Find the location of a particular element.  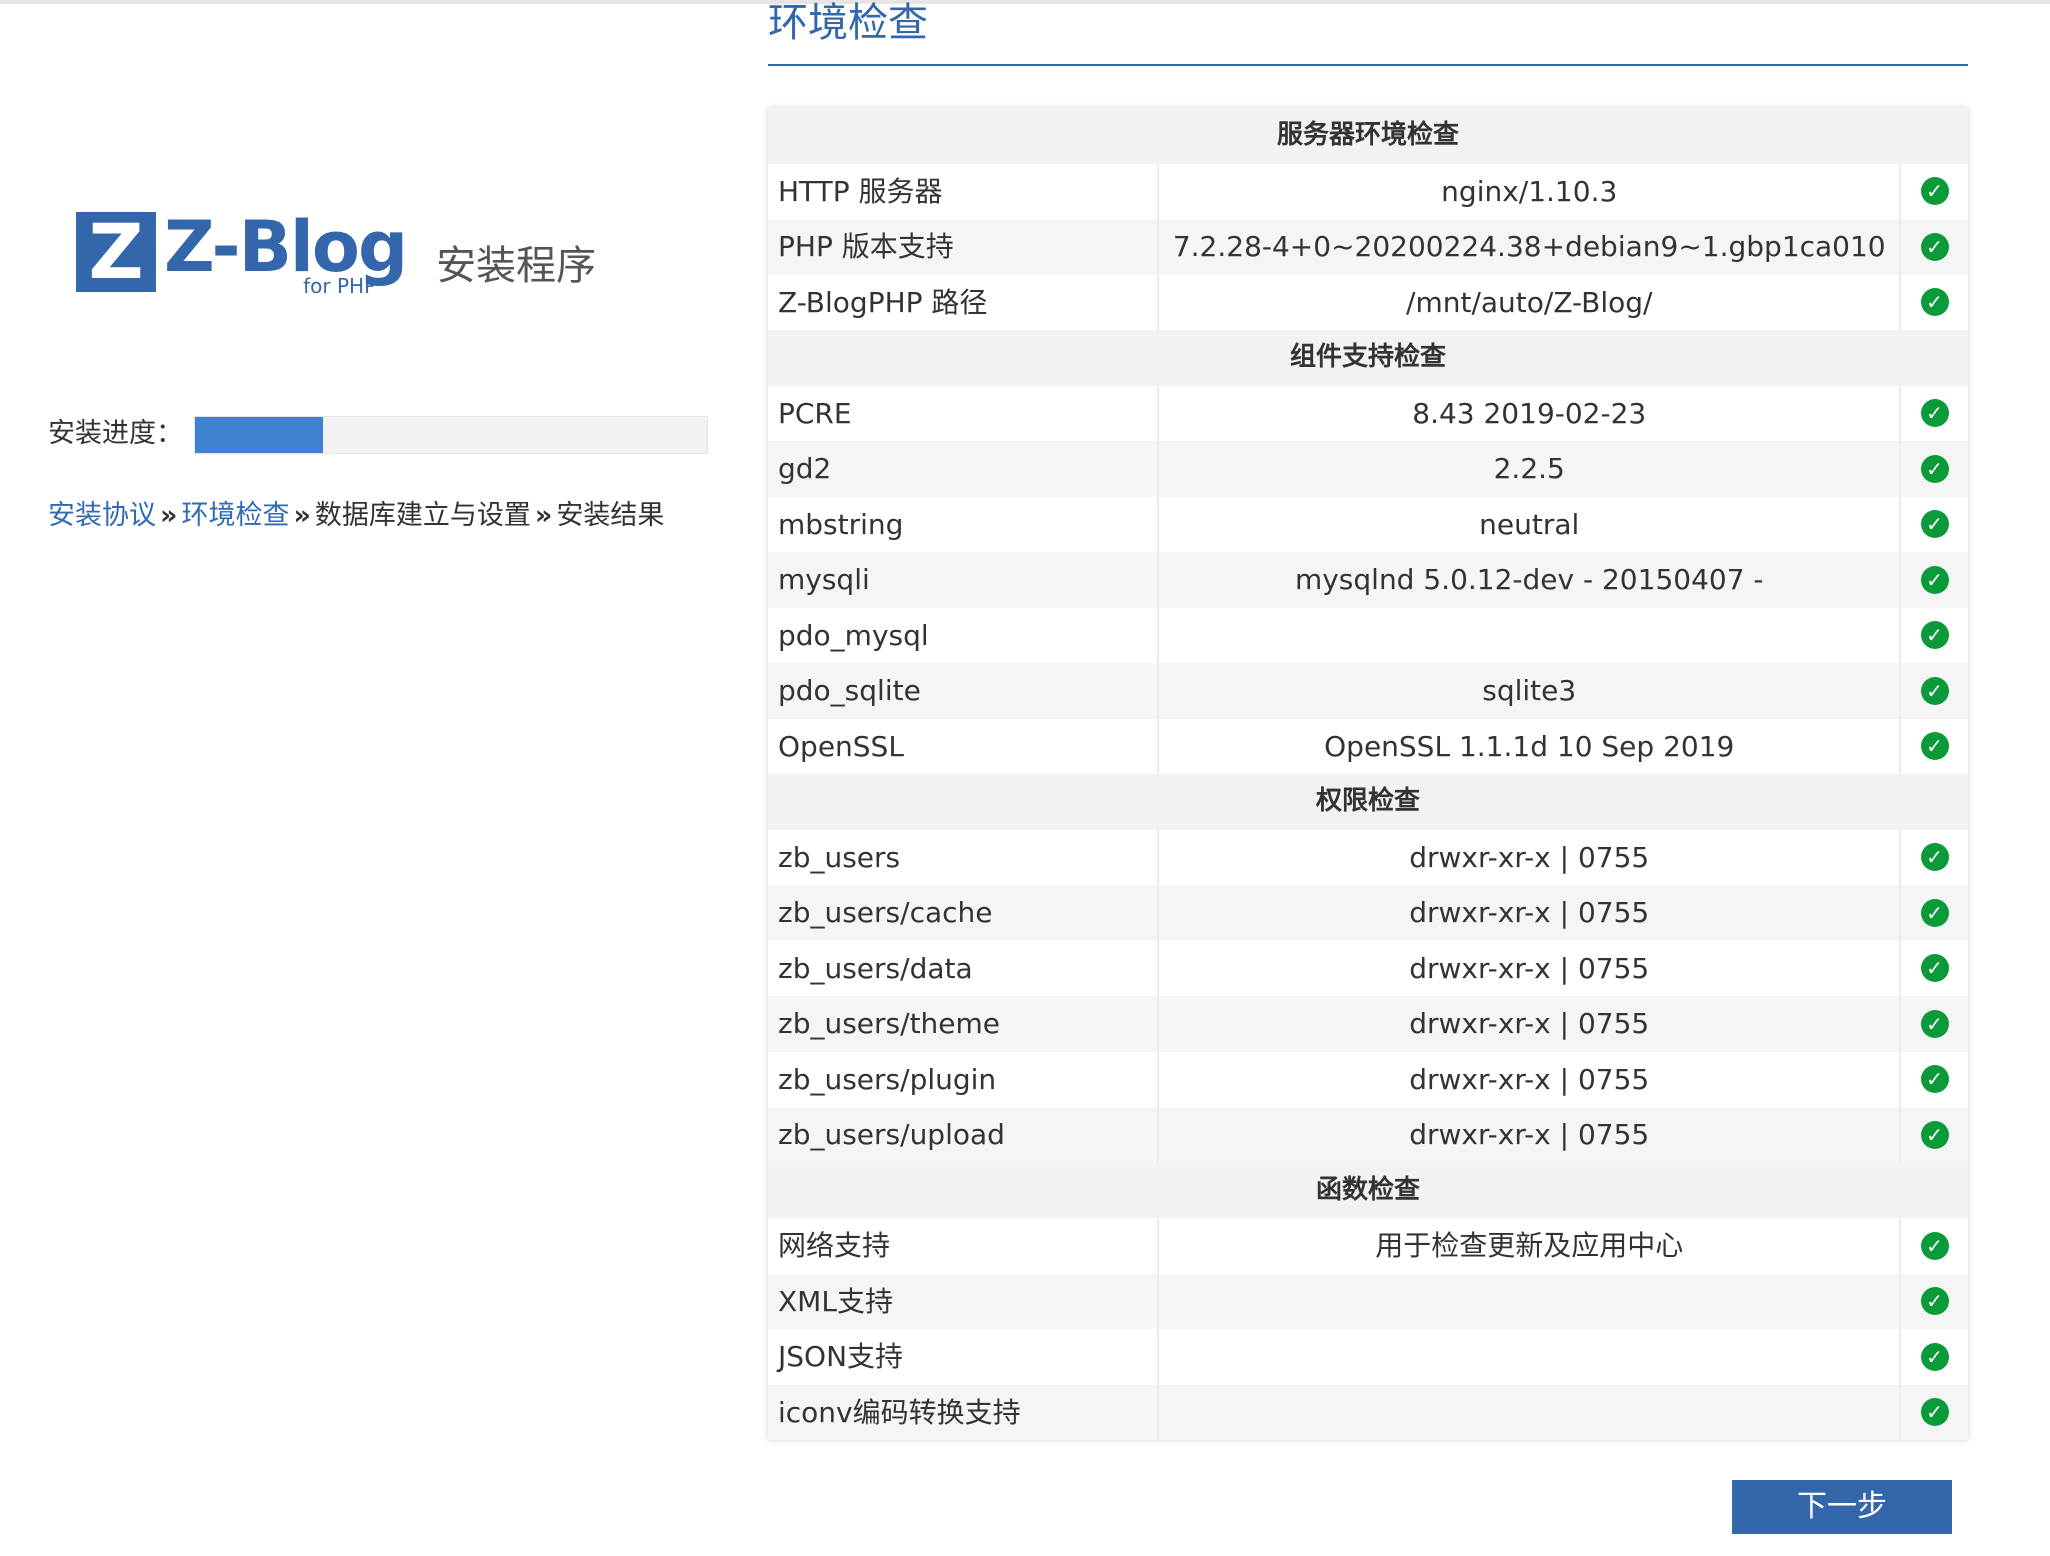

install-steps-breadcrumb: 安装协议» 环境检查» 数据库建立与设置» 安装结果 is located at coordinates (356, 516).